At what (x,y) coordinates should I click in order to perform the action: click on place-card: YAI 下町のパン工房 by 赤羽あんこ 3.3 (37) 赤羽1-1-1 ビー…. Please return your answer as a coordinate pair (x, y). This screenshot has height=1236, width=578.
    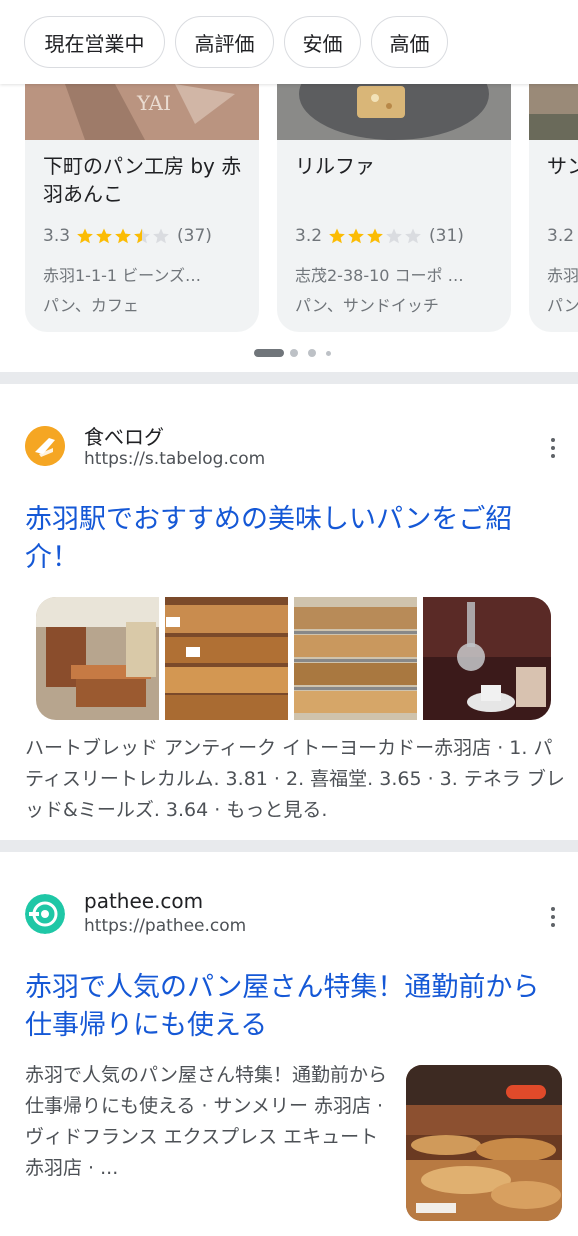
    Looking at the image, I should click on (142, 208).